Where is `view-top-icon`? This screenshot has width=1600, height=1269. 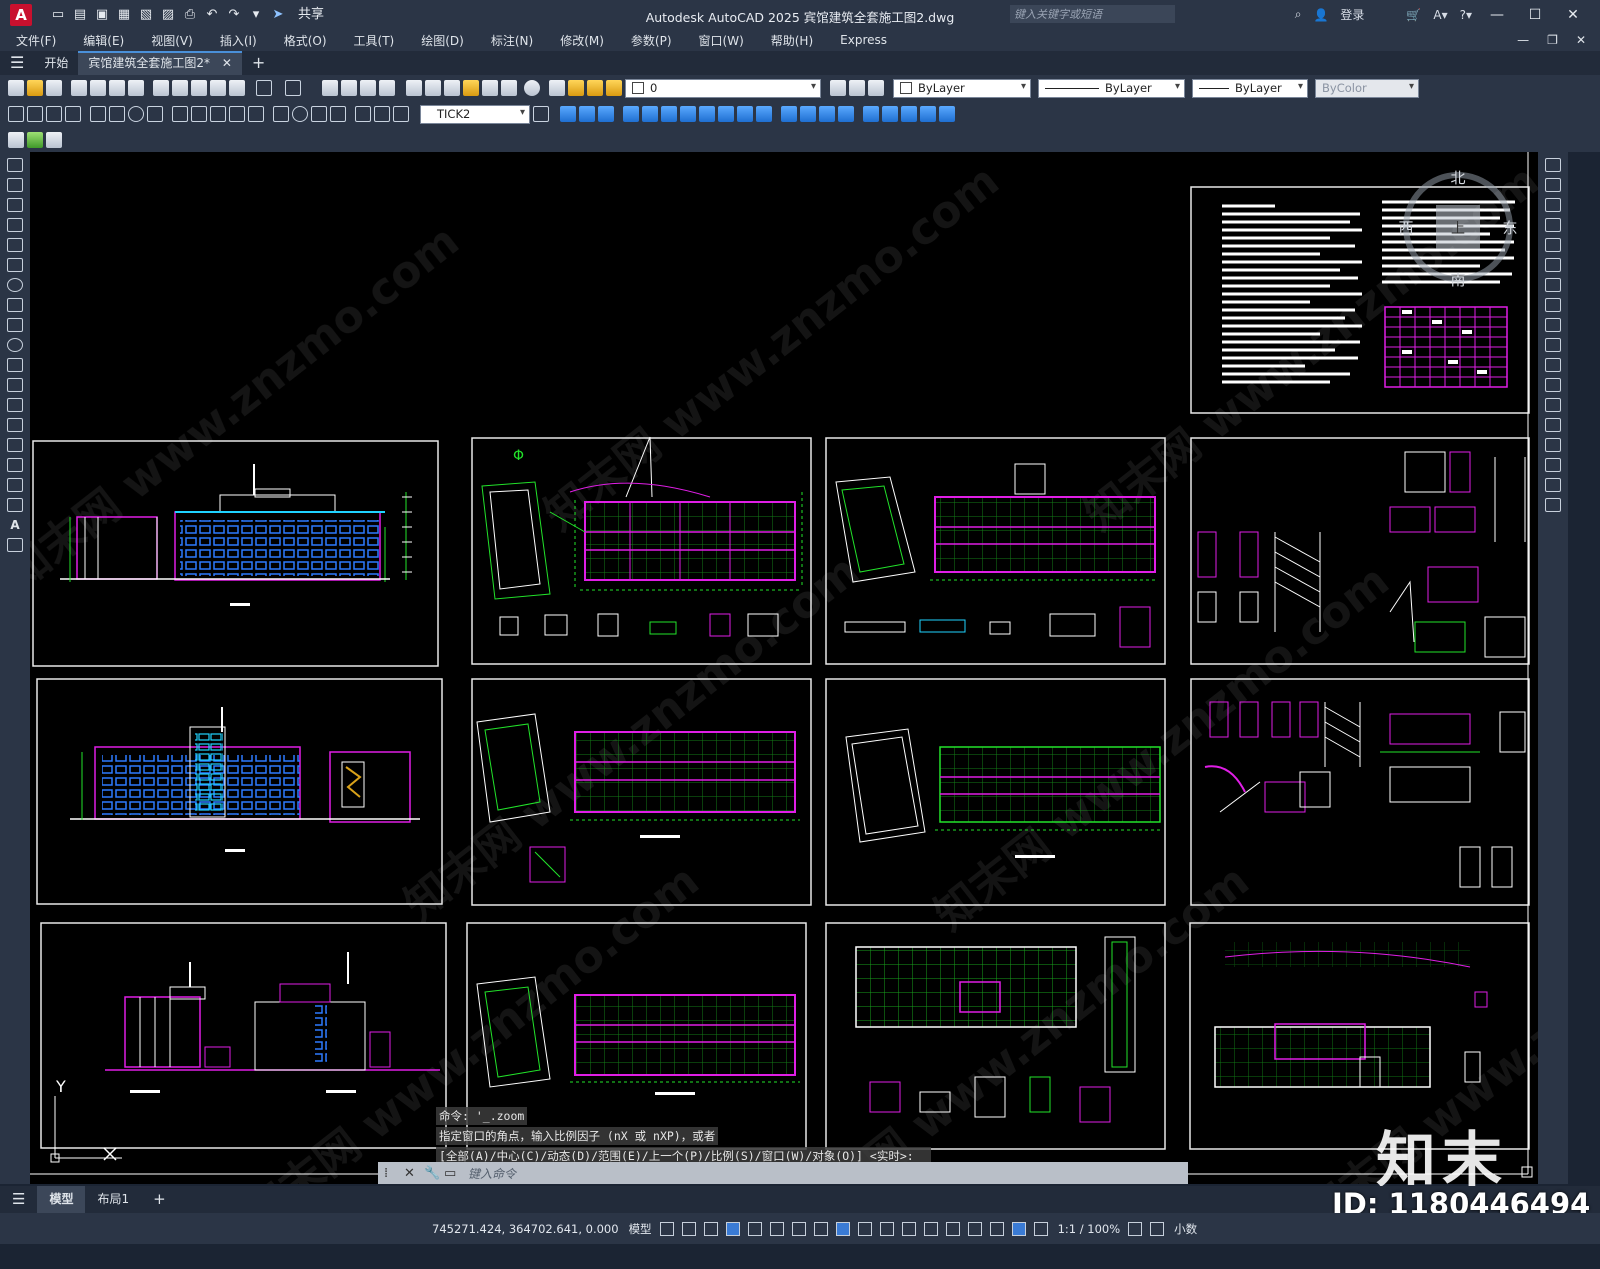
view-top-icon is located at coordinates (568, 114).